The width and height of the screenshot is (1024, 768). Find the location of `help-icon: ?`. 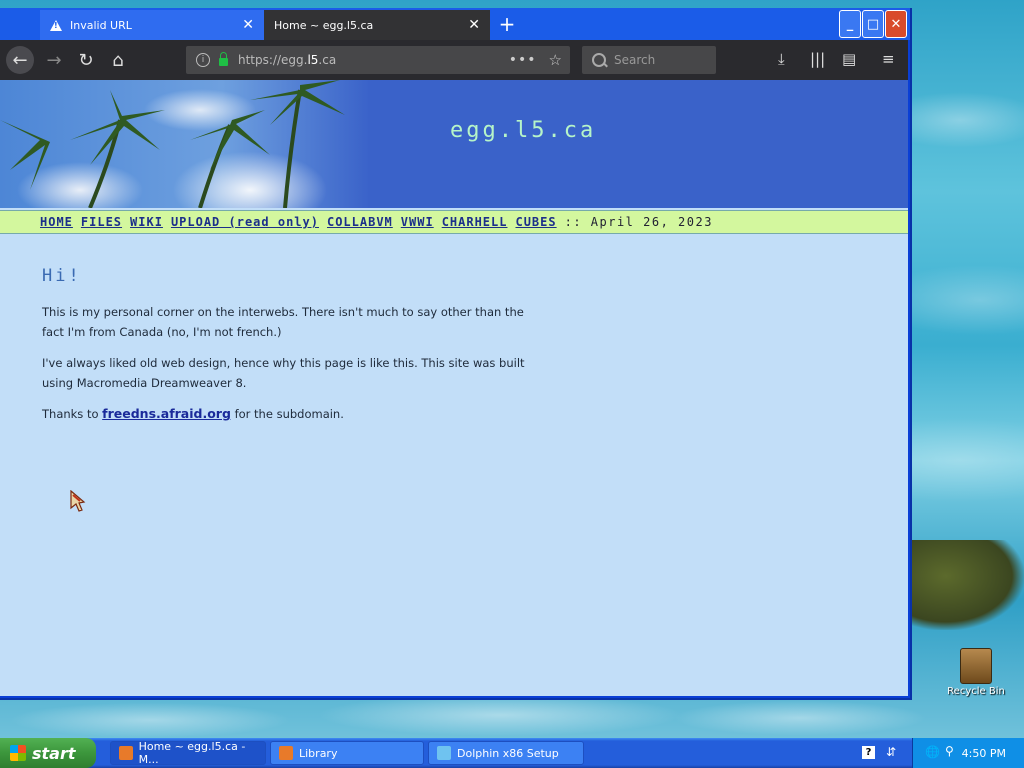

help-icon: ? is located at coordinates (868, 752).